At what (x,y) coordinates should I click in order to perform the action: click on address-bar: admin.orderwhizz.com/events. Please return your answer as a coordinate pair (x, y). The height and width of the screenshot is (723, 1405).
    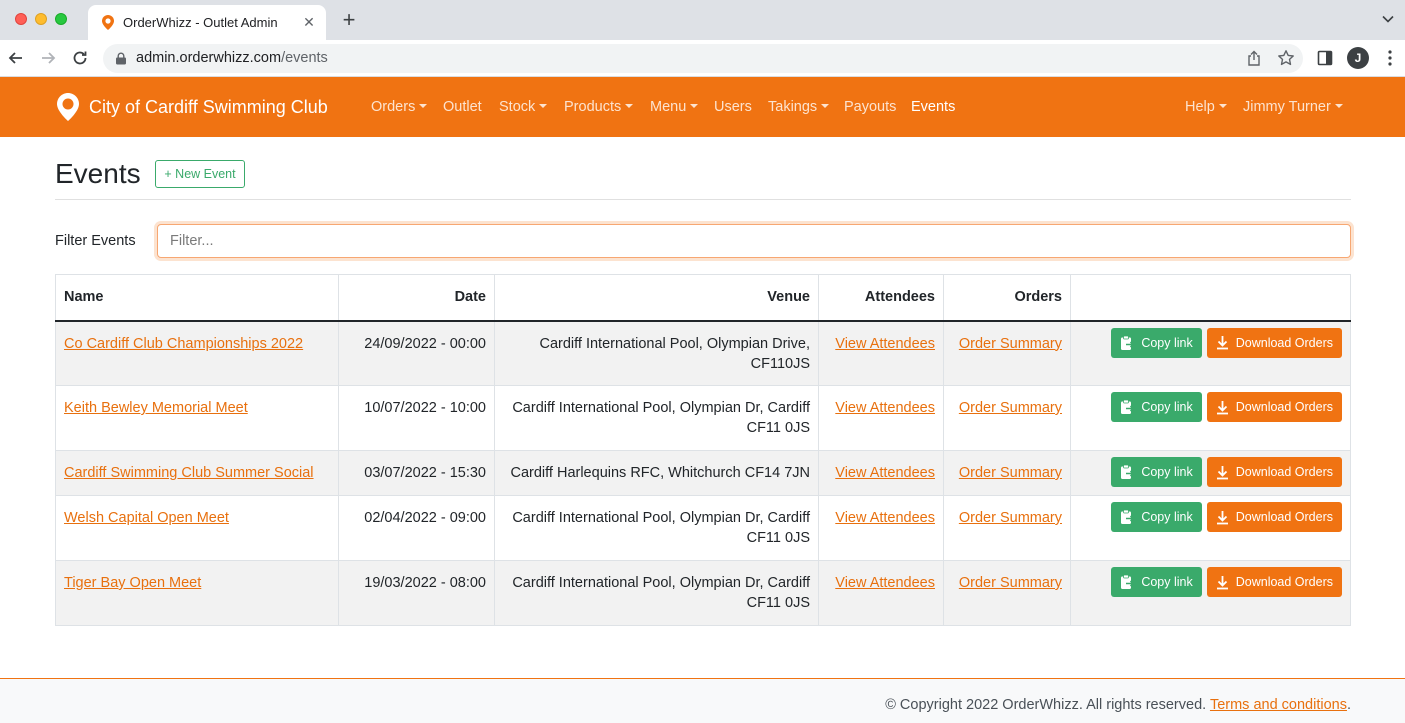
    Looking at the image, I should click on (703, 58).